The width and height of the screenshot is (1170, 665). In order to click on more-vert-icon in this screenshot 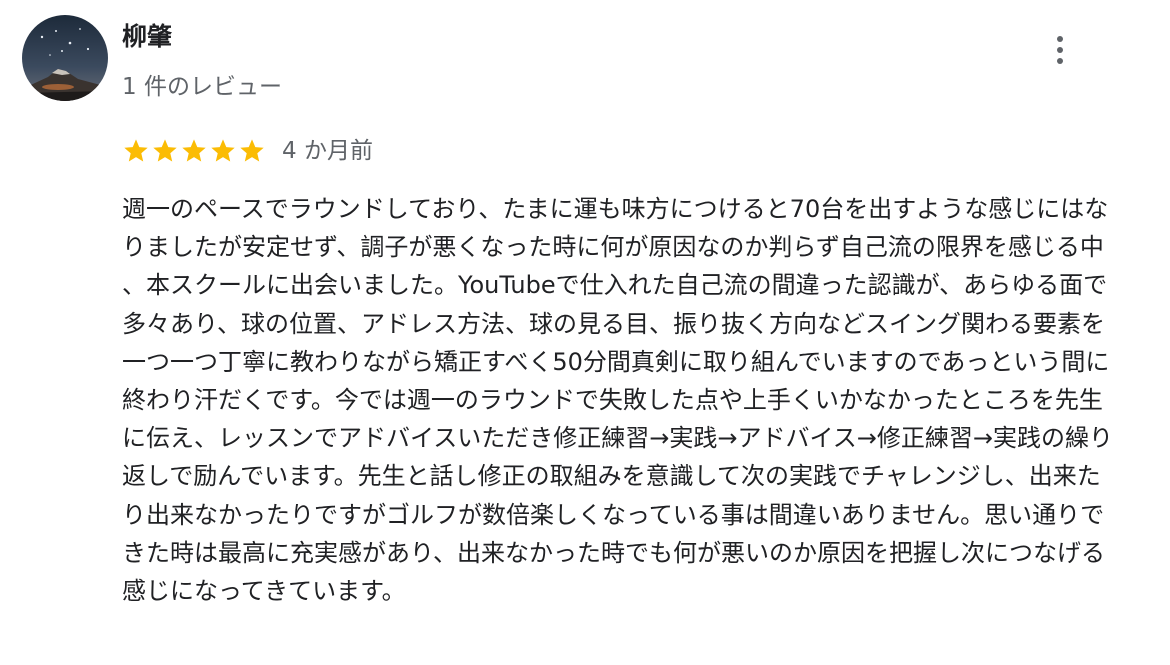, I will do `click(1060, 50)`.